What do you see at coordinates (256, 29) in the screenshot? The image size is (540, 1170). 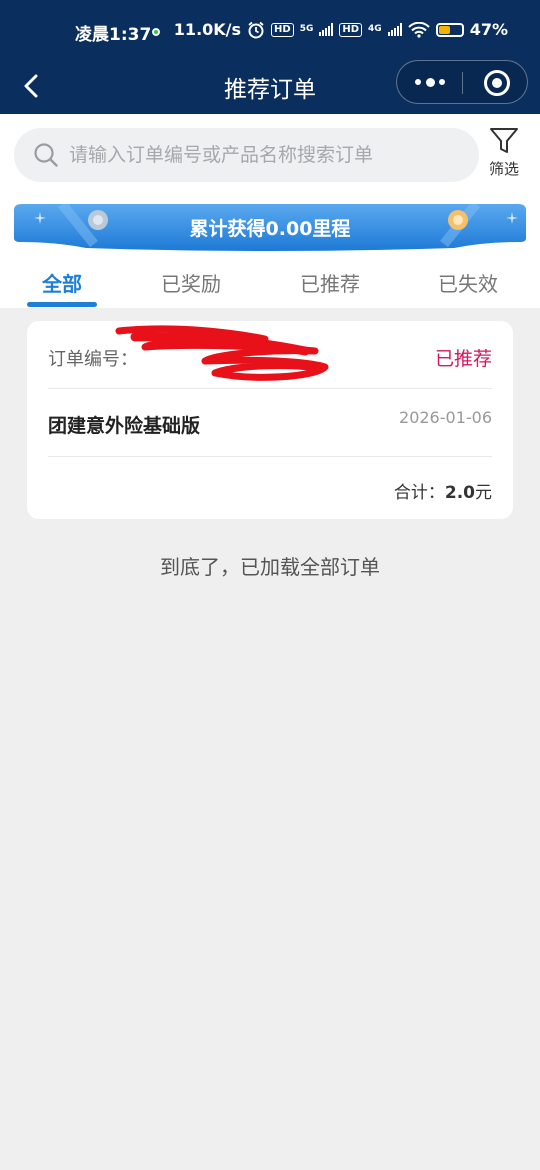 I see `alarm-icon` at bounding box center [256, 29].